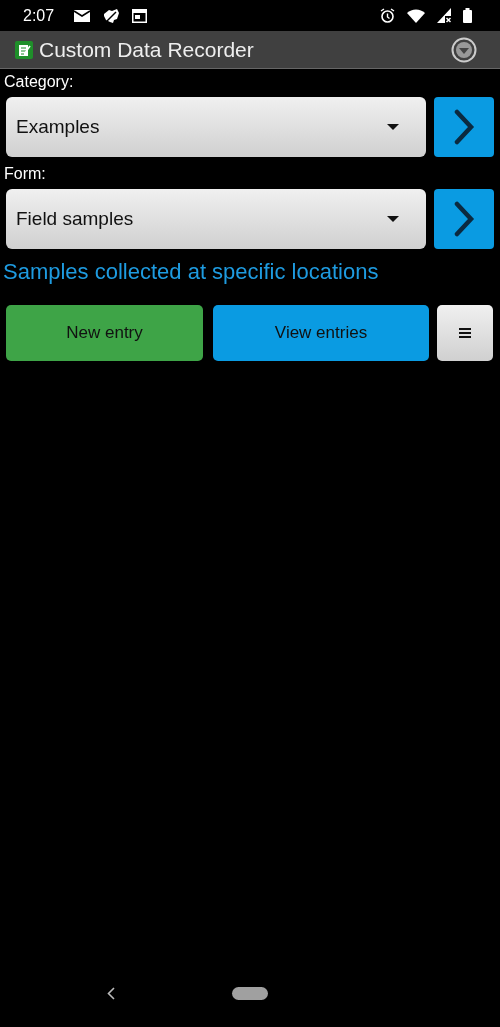 Image resolution: width=500 pixels, height=1027 pixels. Describe the element at coordinates (321, 333) in the screenshot. I see `view-entries-button: View entries` at that location.